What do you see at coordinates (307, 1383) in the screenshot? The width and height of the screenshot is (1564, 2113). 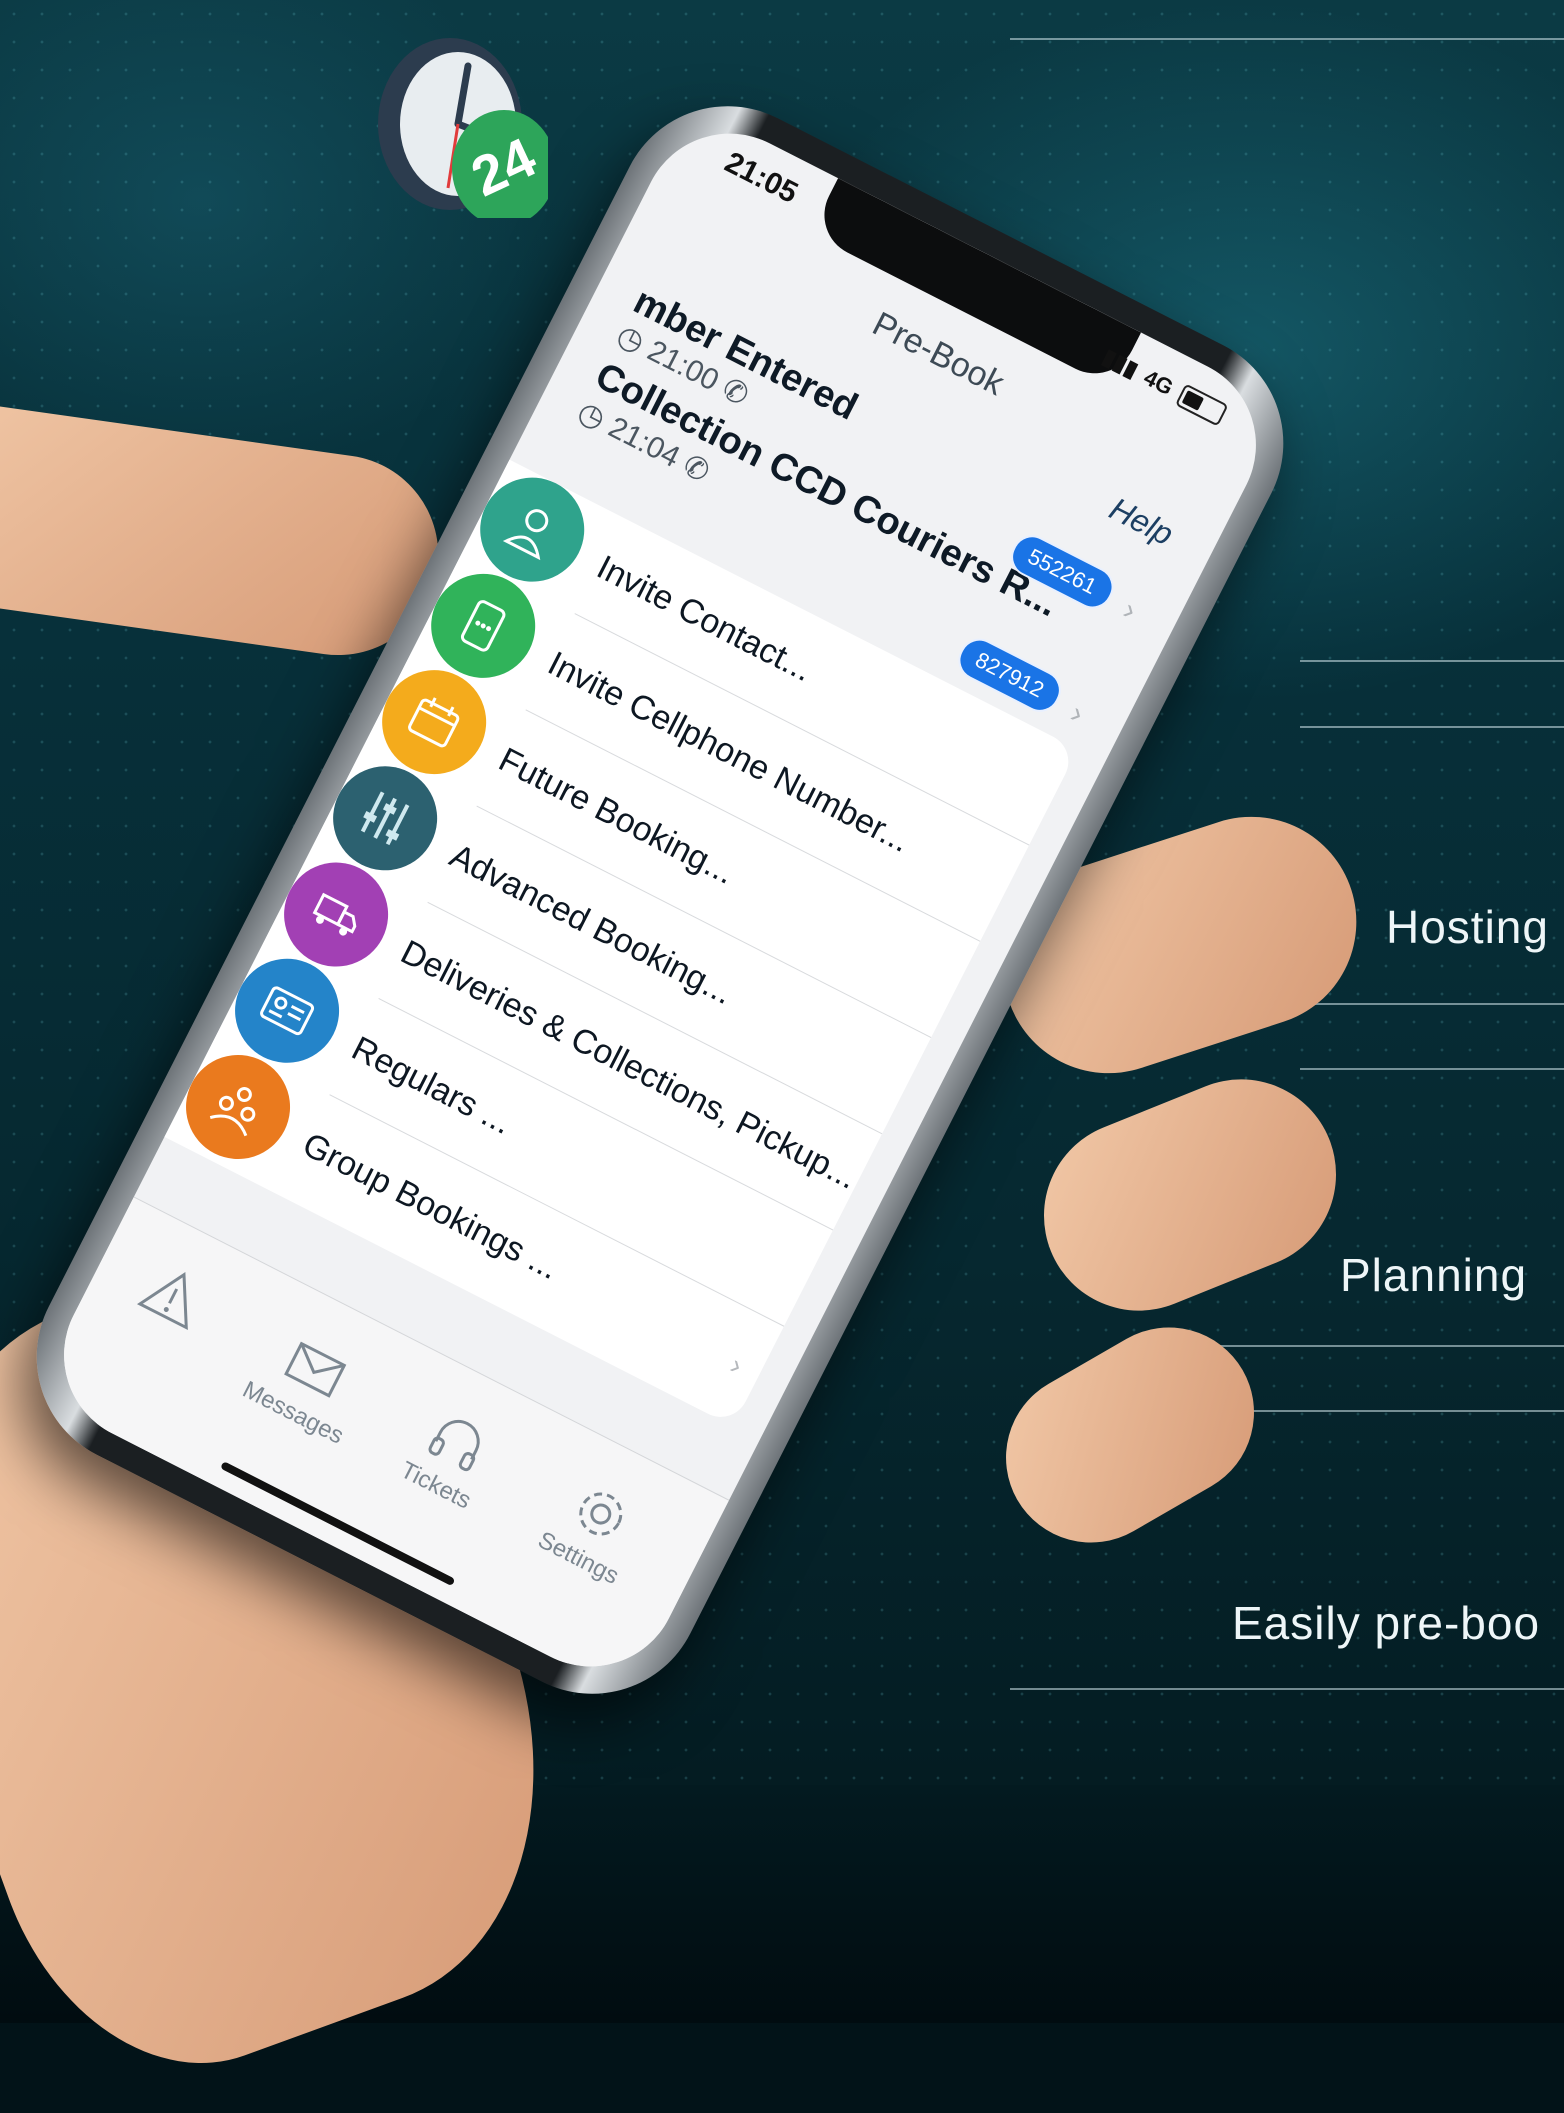 I see `tab-messages: Messages` at bounding box center [307, 1383].